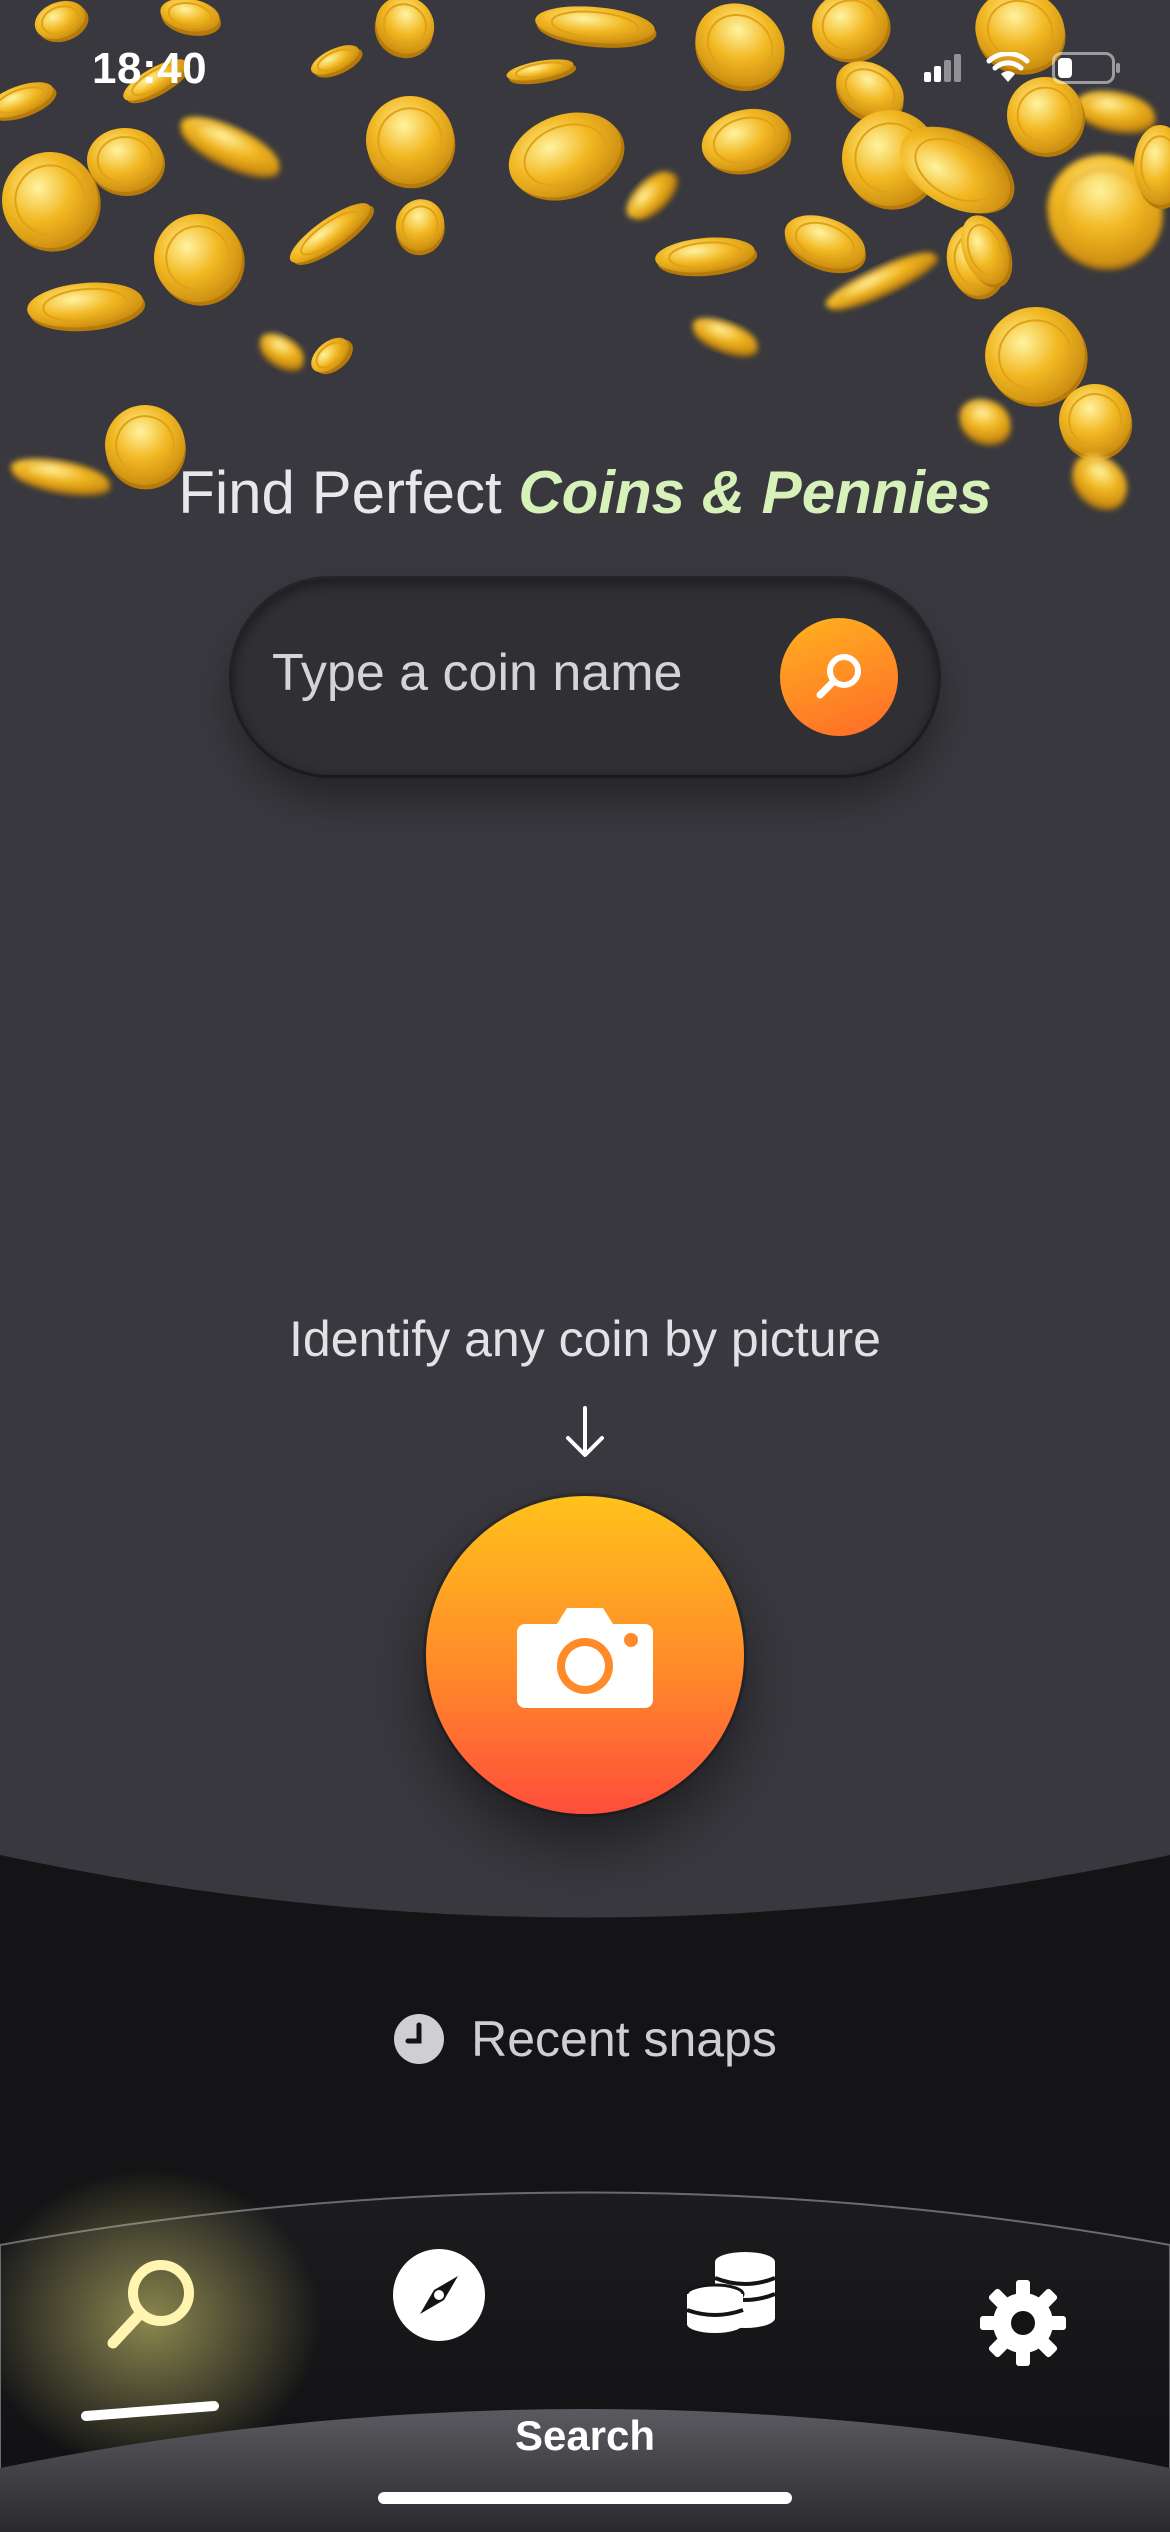  I want to click on gear-icon, so click(1023, 2323).